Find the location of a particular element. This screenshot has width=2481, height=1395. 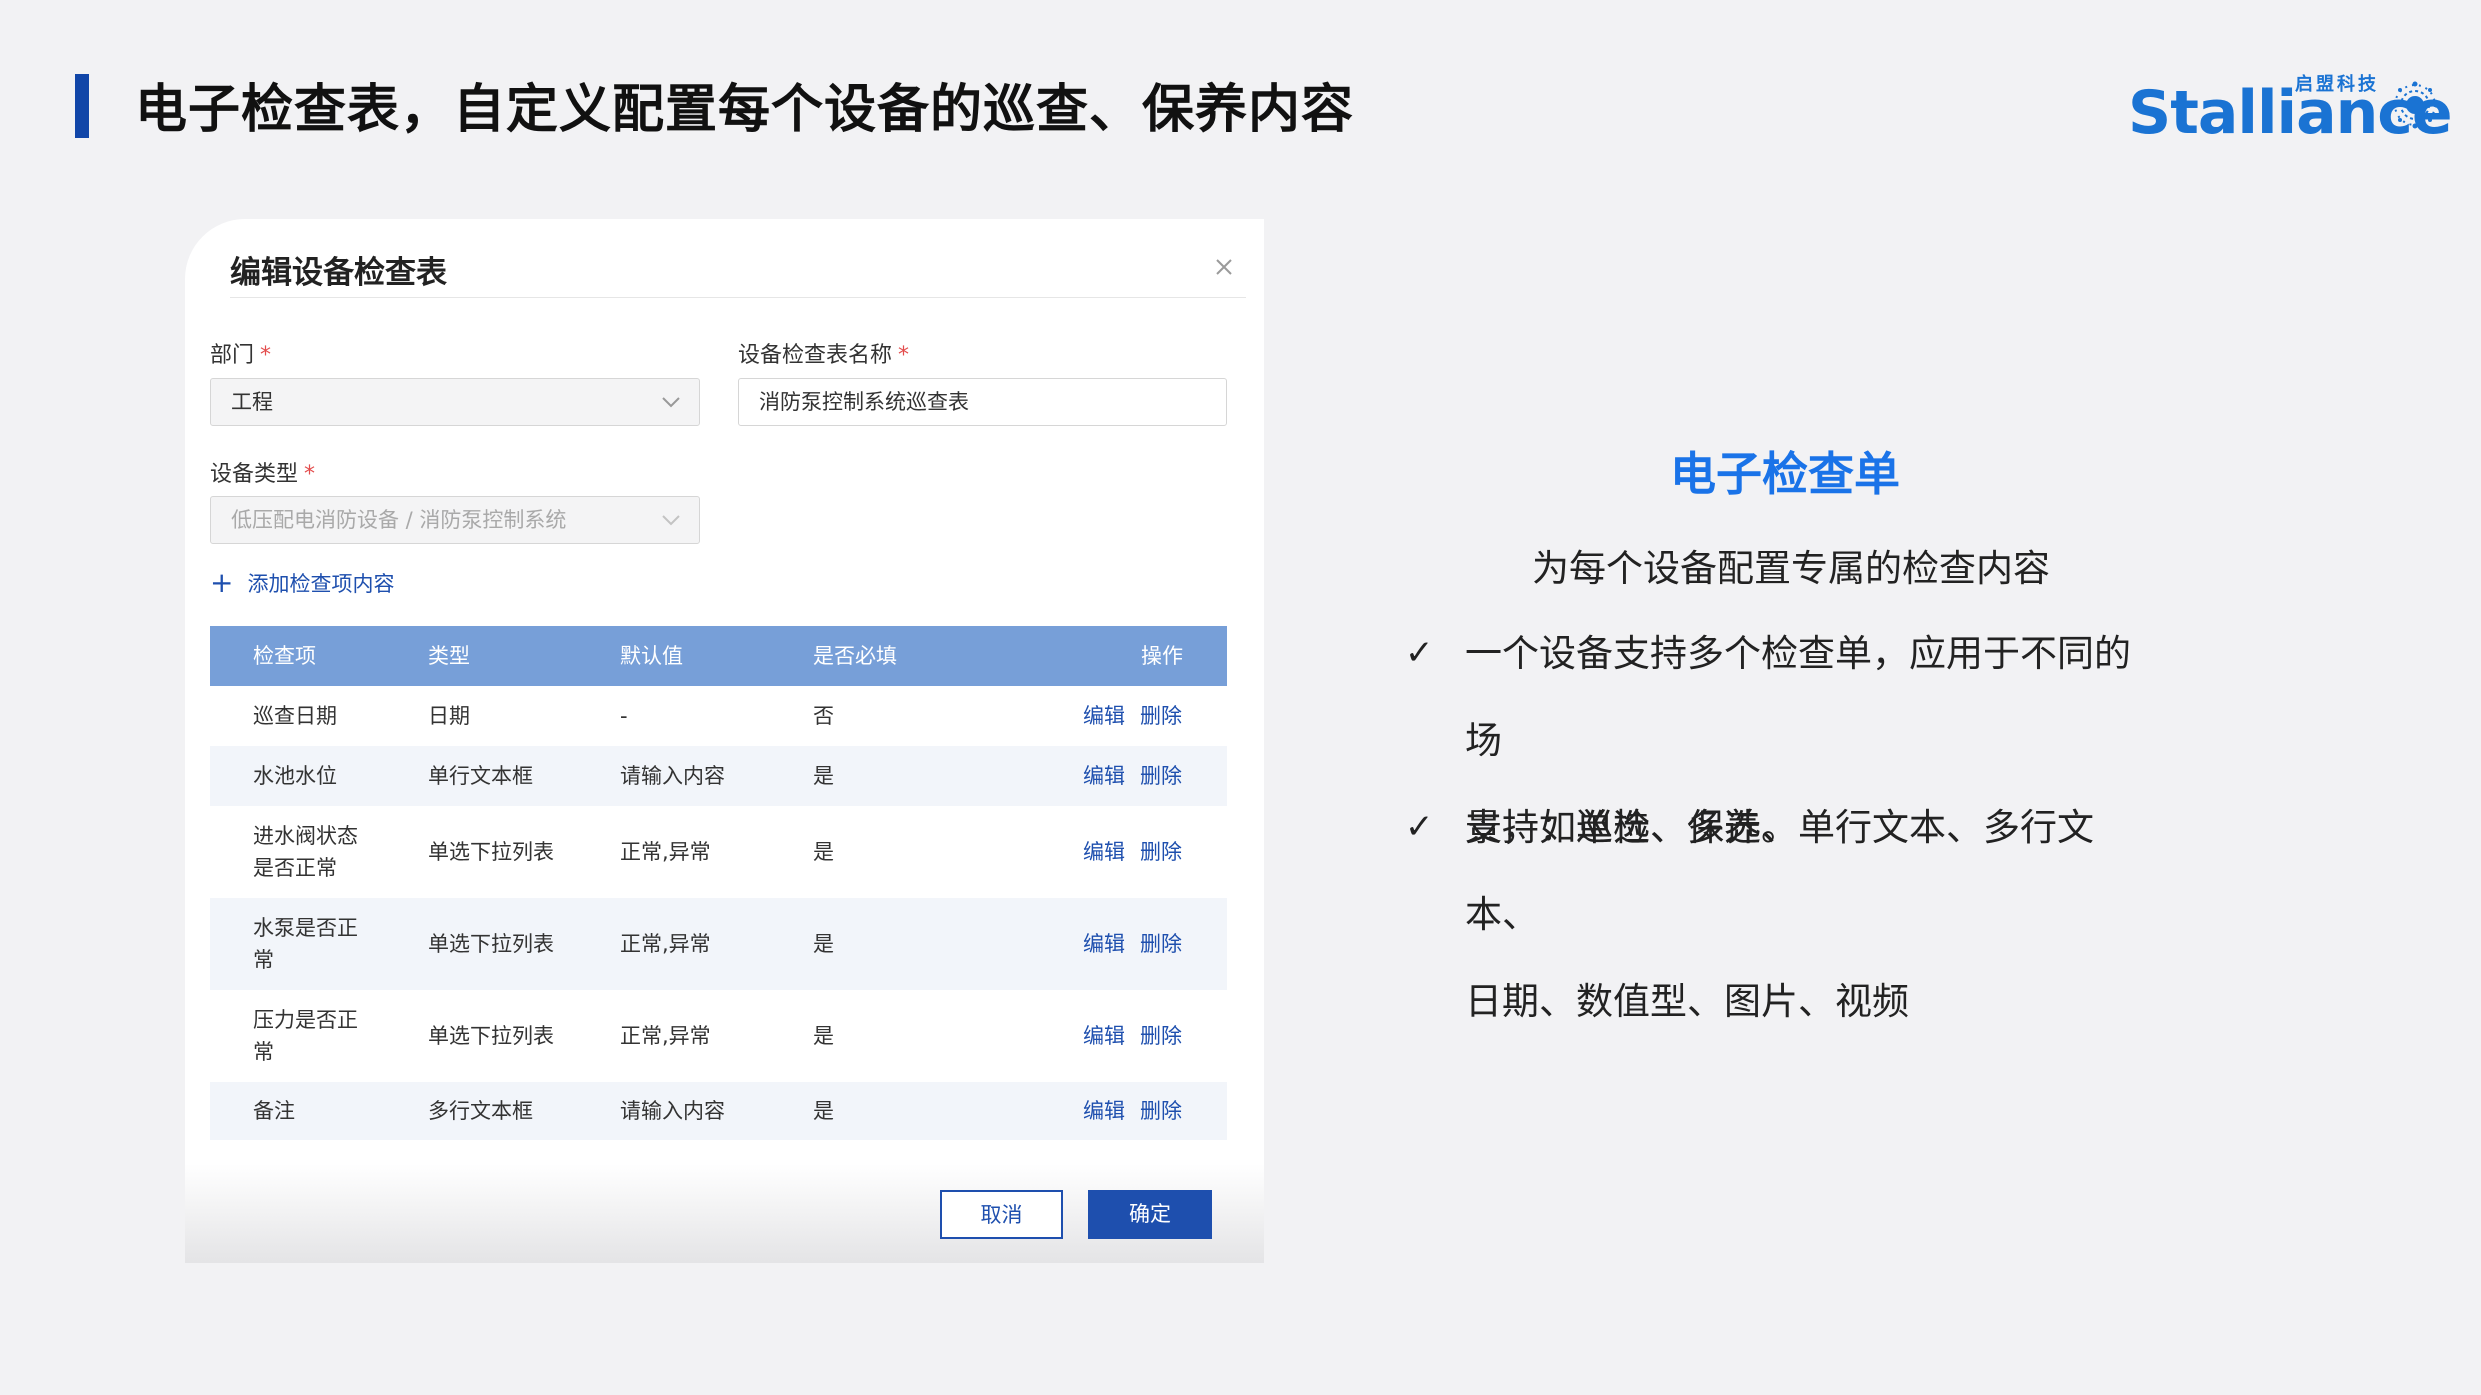

bullet-line: 日期、数值型、图片、视频 is located at coordinates (1687, 1001).